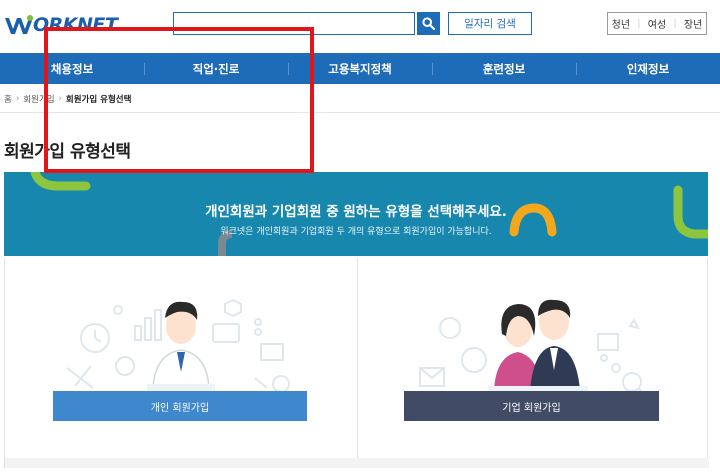  What do you see at coordinates (357, 463) in the screenshot?
I see `card-footer-strip` at bounding box center [357, 463].